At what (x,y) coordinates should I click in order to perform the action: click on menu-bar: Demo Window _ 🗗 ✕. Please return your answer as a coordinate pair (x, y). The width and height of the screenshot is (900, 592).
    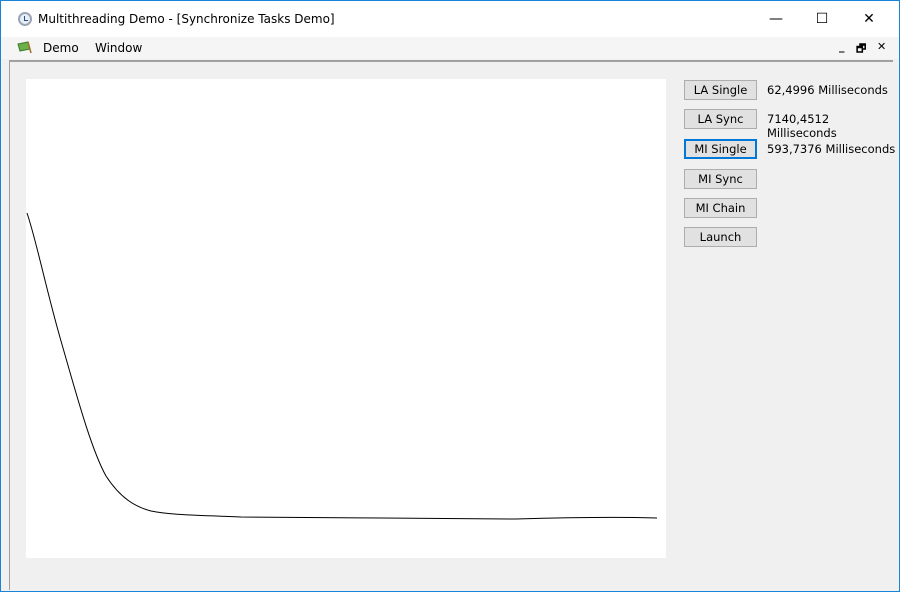
    Looking at the image, I should click on (450, 48).